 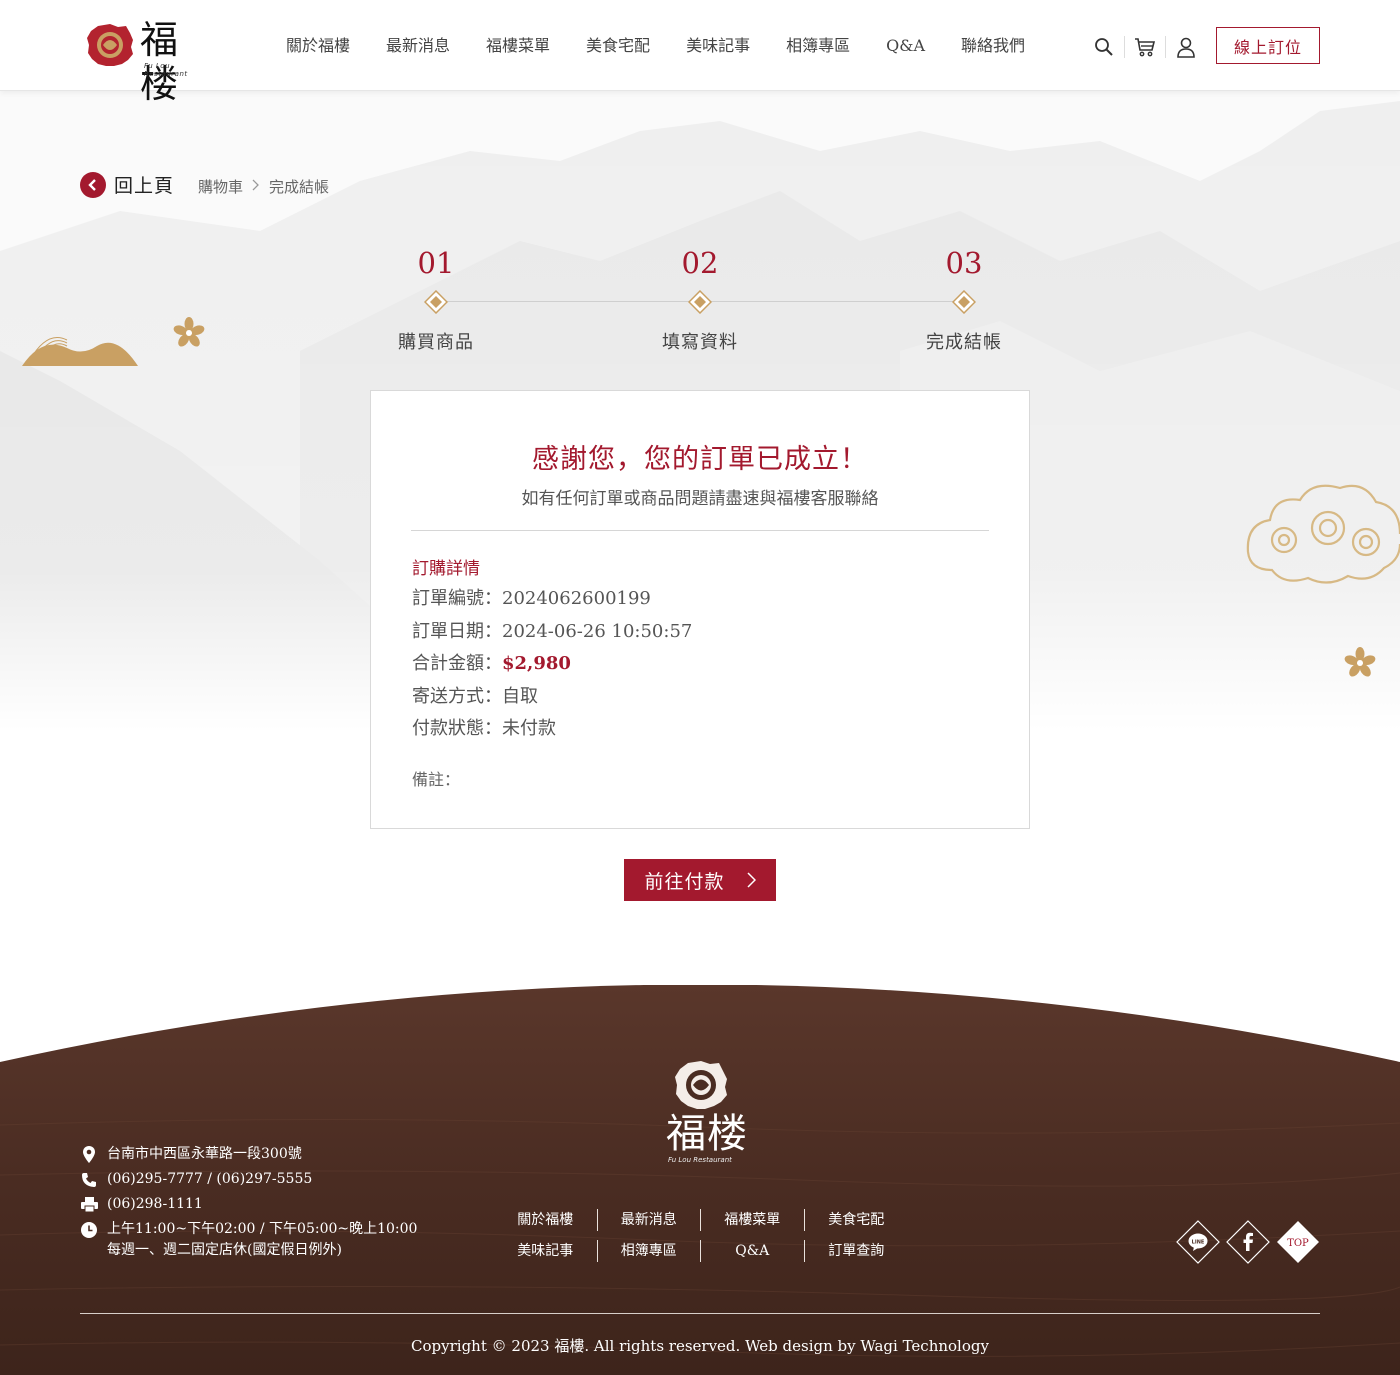 I want to click on nav-menu: 福樓菜單, so click(x=518, y=46).